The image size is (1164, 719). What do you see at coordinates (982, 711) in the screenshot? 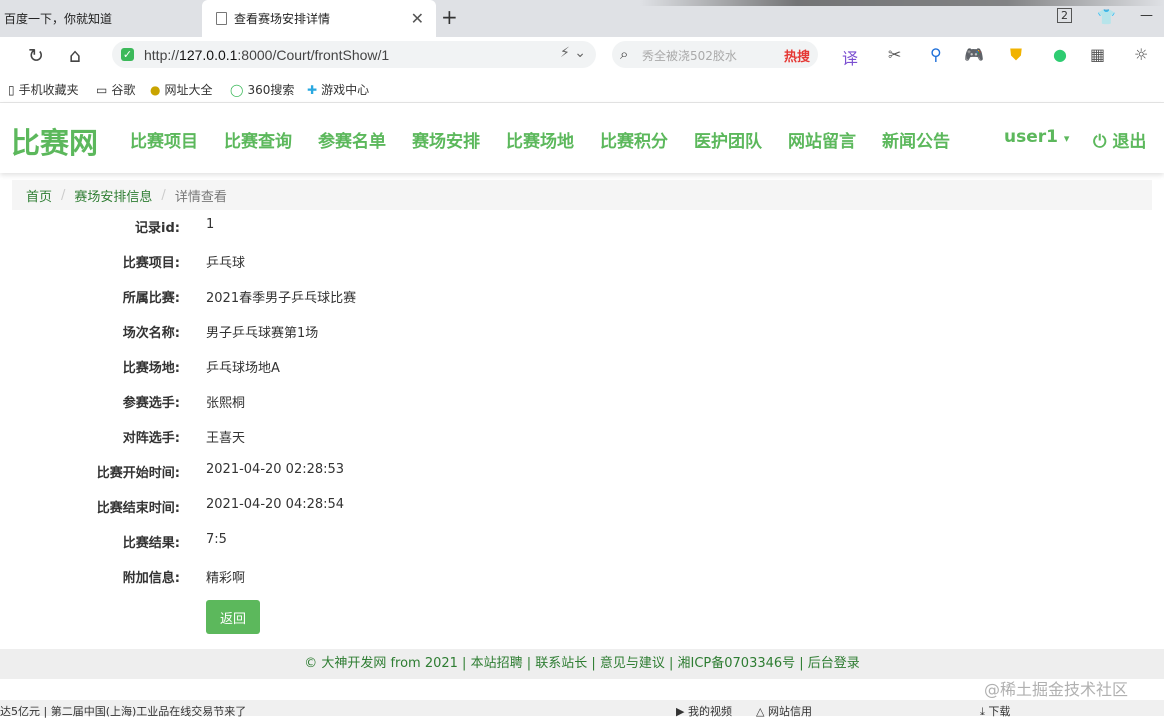
I see `download-icon: ⤓` at bounding box center [982, 711].